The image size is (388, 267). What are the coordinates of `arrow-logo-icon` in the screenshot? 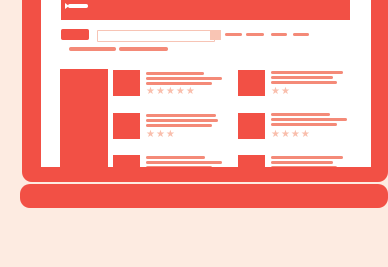 It's located at (76, 6).